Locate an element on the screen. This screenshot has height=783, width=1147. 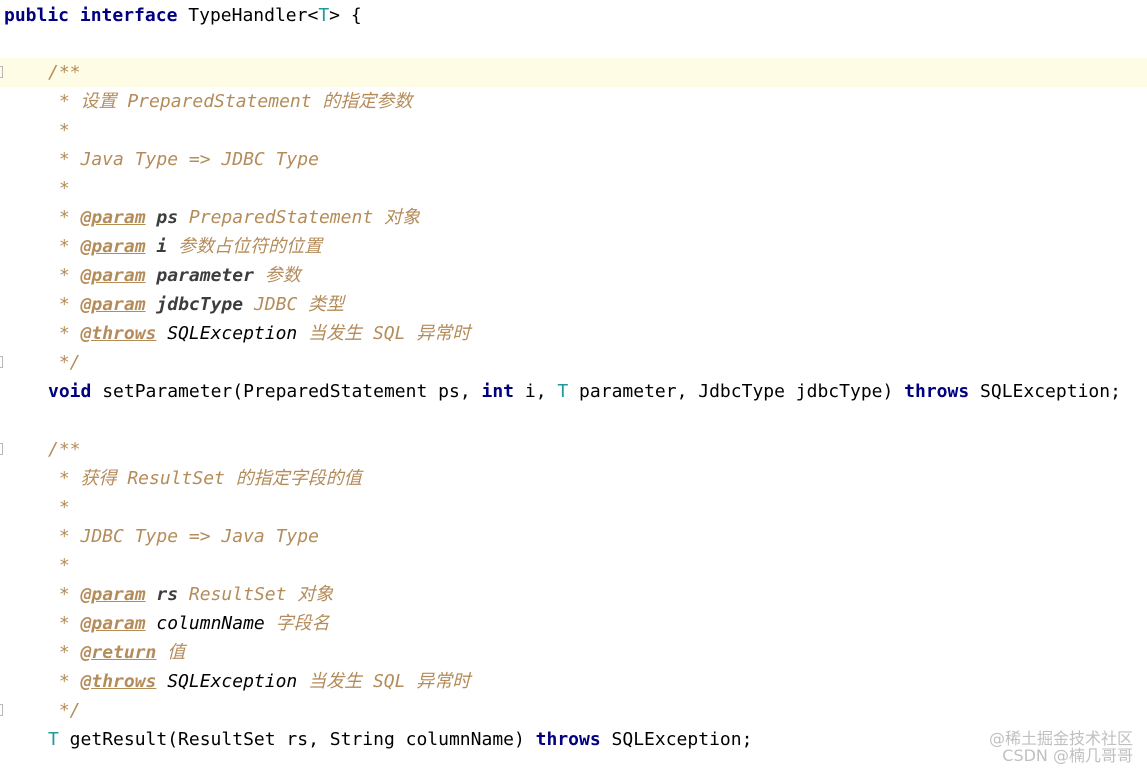
code-line-doc1-param-jdbctype: * @param jdbcType JDBC 类型 is located at coordinates (573, 304).